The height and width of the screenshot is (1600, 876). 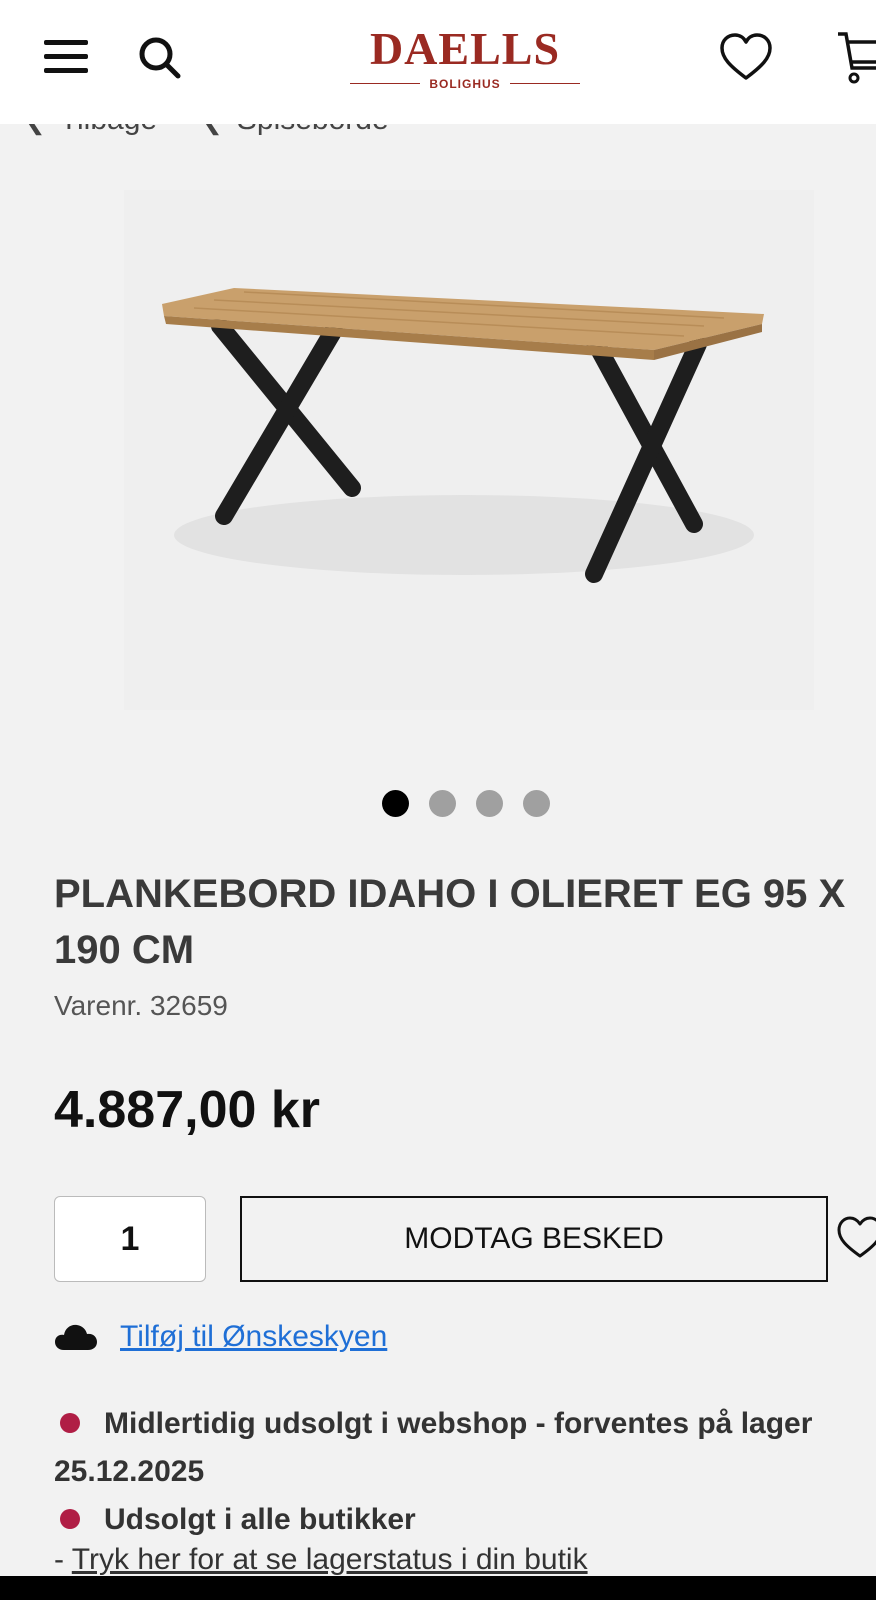 I want to click on carousel-dots, so click(x=466, y=803).